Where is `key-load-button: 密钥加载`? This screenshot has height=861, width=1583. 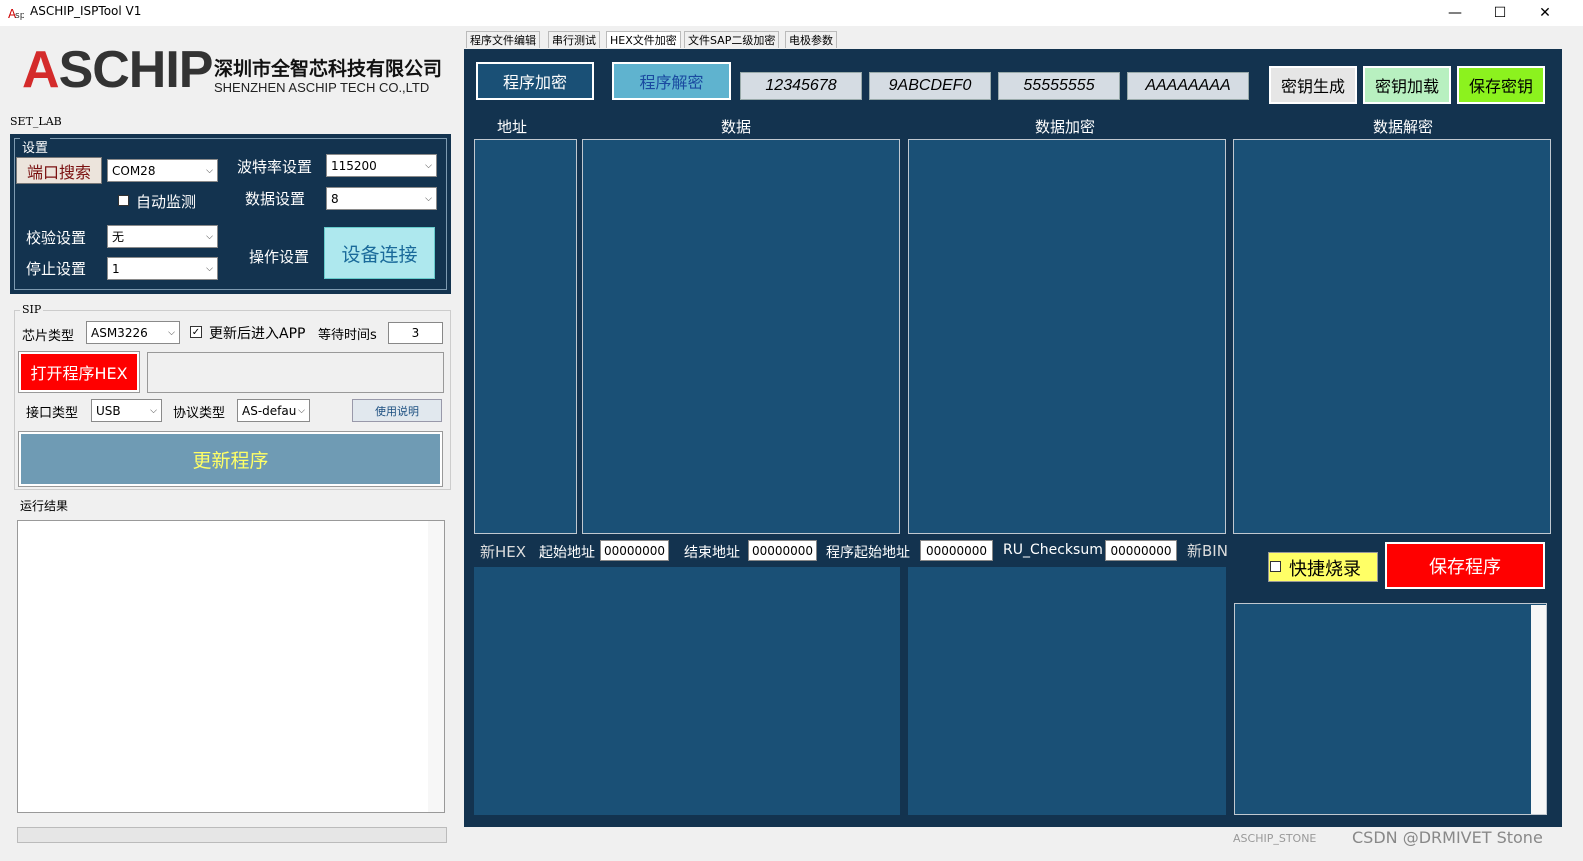 key-load-button: 密钥加载 is located at coordinates (1407, 85).